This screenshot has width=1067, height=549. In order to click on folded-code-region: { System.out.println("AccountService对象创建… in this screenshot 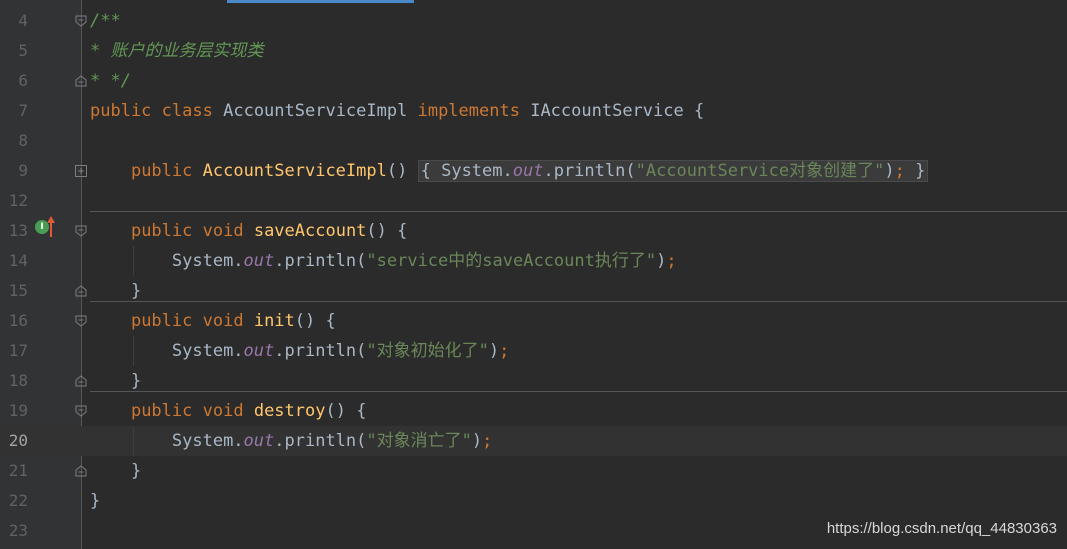, I will do `click(673, 171)`.